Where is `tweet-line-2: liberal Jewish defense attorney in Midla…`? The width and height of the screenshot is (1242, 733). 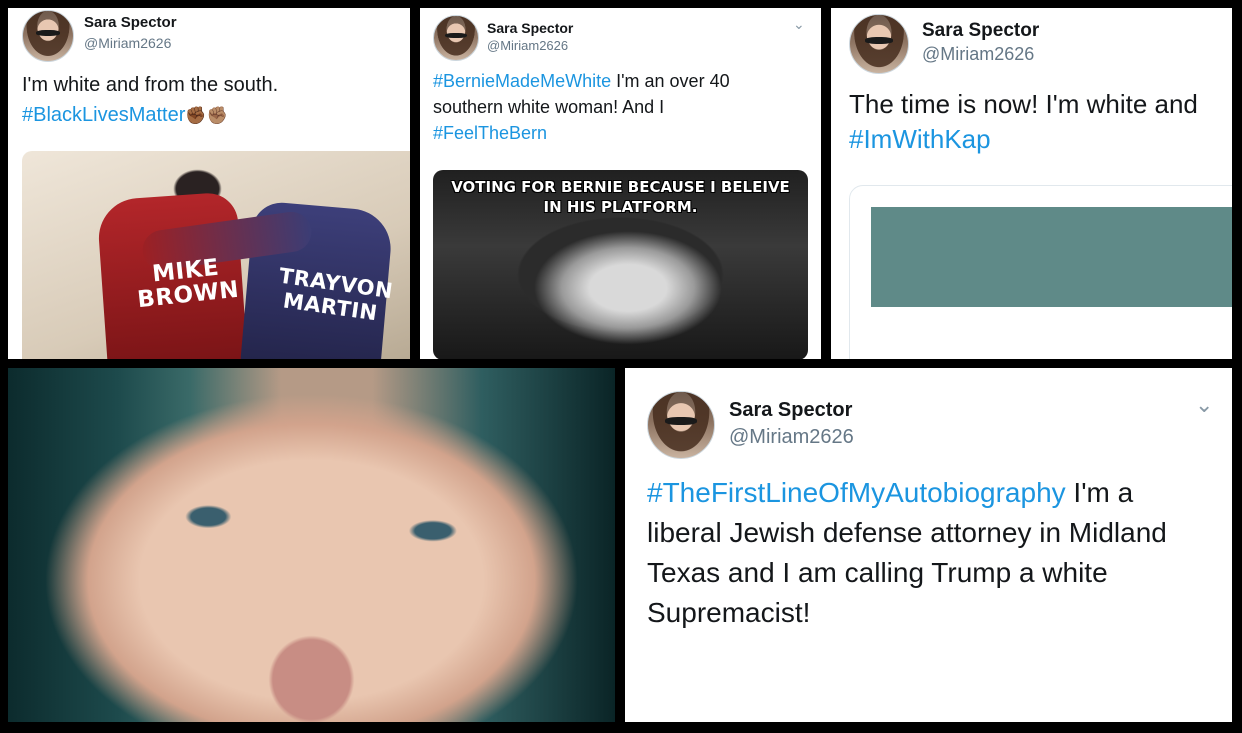 tweet-line-2: liberal Jewish defense attorney in Midla… is located at coordinates (907, 532).